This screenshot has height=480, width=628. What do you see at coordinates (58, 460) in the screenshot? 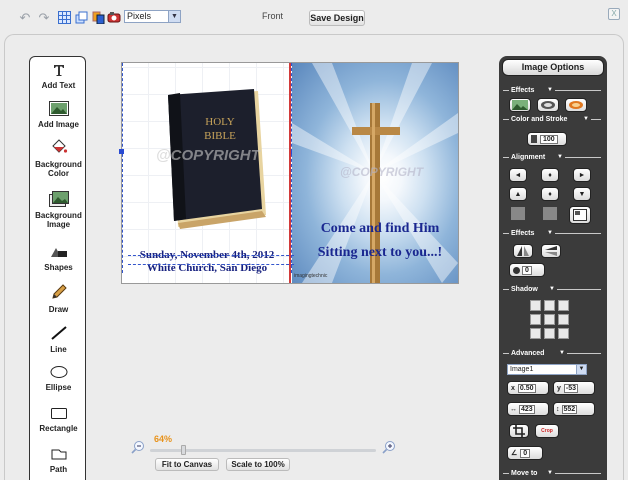
I see `path-tool: Path` at bounding box center [58, 460].